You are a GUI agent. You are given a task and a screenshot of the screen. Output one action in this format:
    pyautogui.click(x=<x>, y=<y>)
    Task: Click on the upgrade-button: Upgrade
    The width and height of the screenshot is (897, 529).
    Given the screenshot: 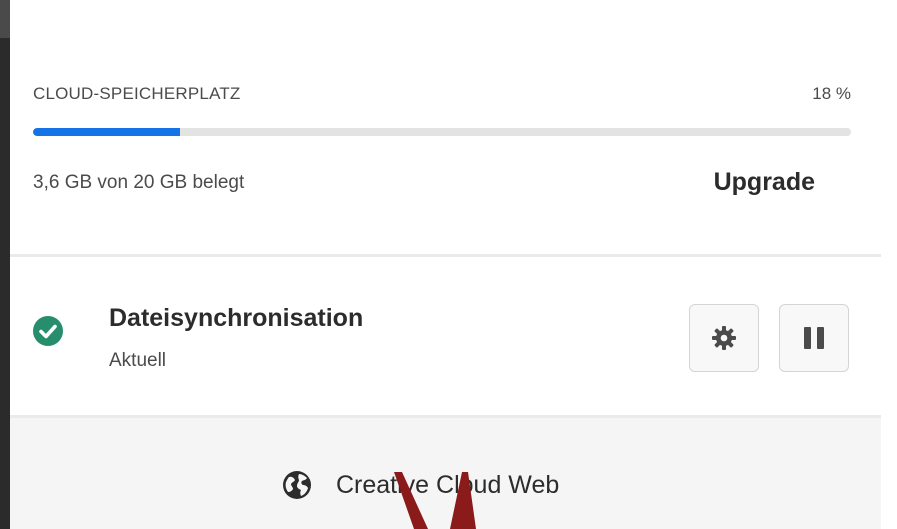 What is the action you would take?
    pyautogui.click(x=764, y=182)
    